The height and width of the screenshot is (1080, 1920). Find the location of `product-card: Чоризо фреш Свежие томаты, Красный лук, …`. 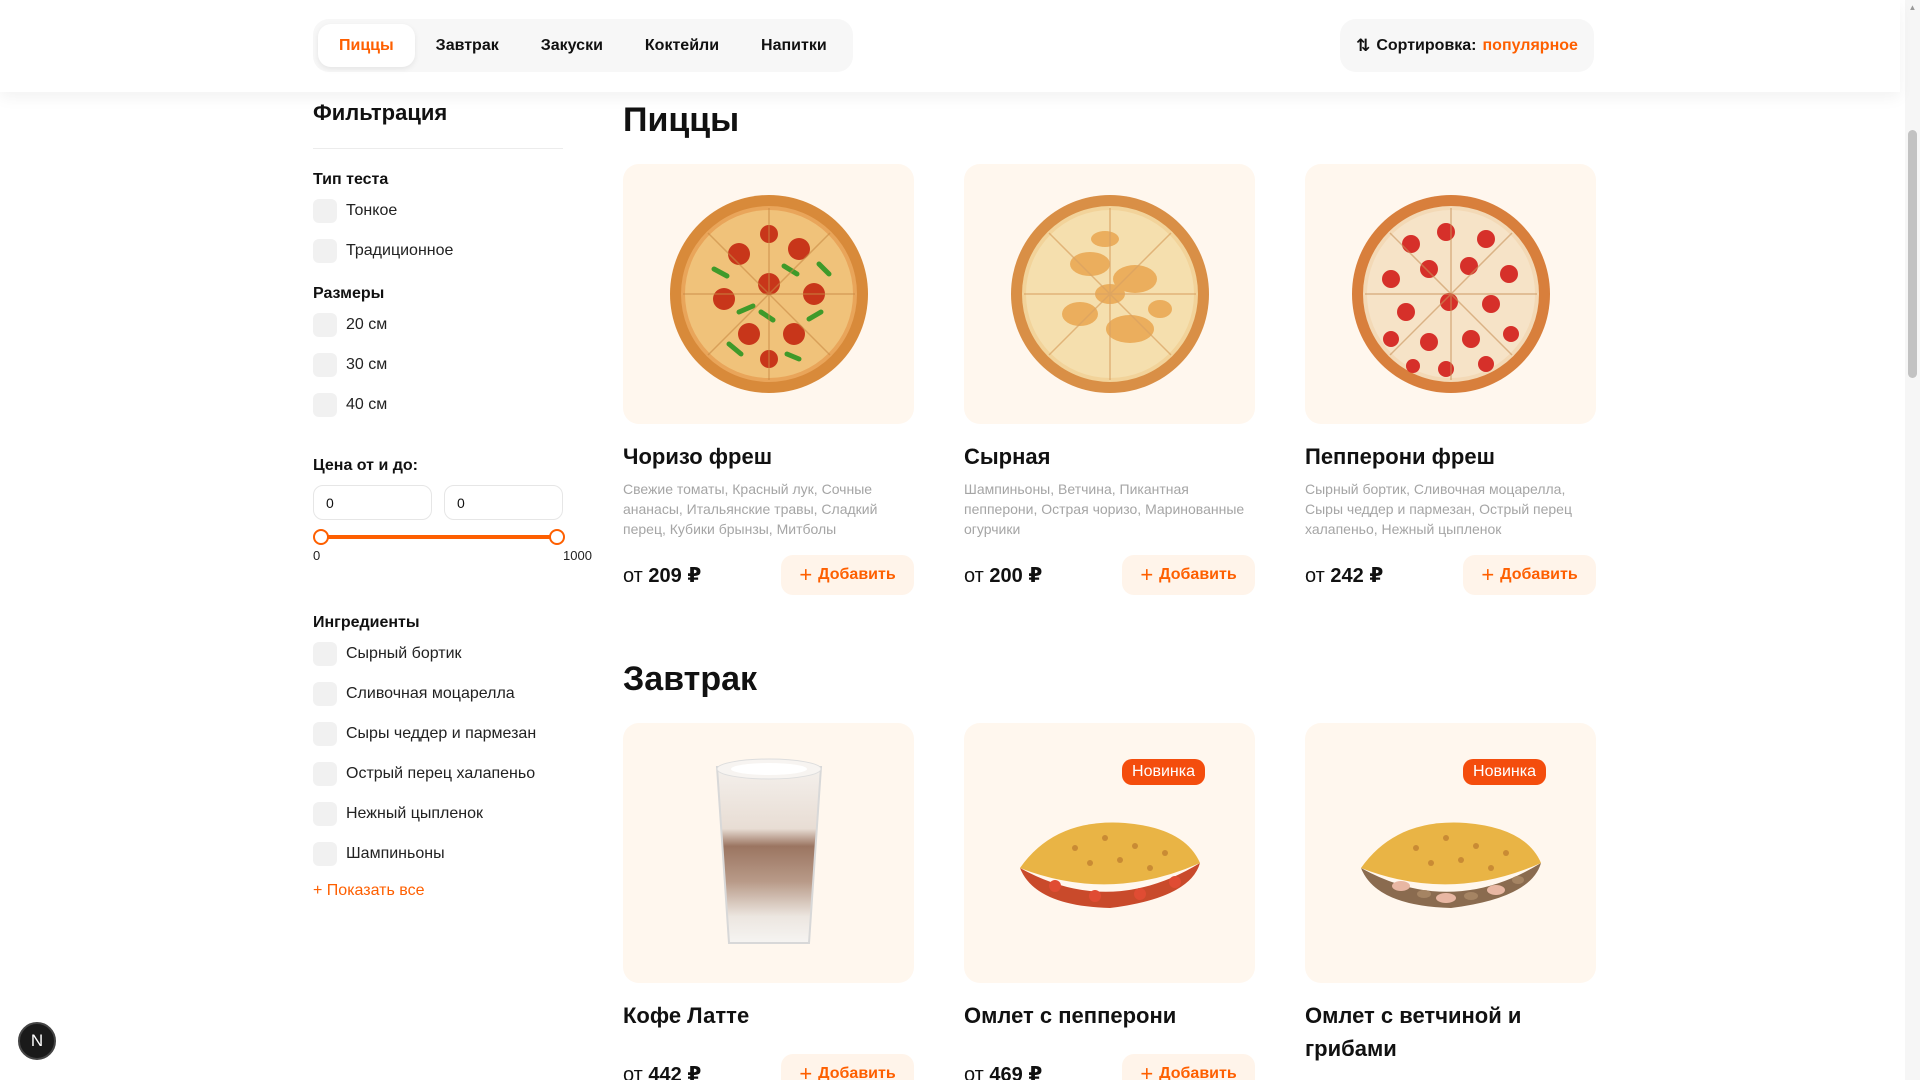

product-card: Чоризо фреш Свежие томаты, Красный лук, … is located at coordinates (768, 379).